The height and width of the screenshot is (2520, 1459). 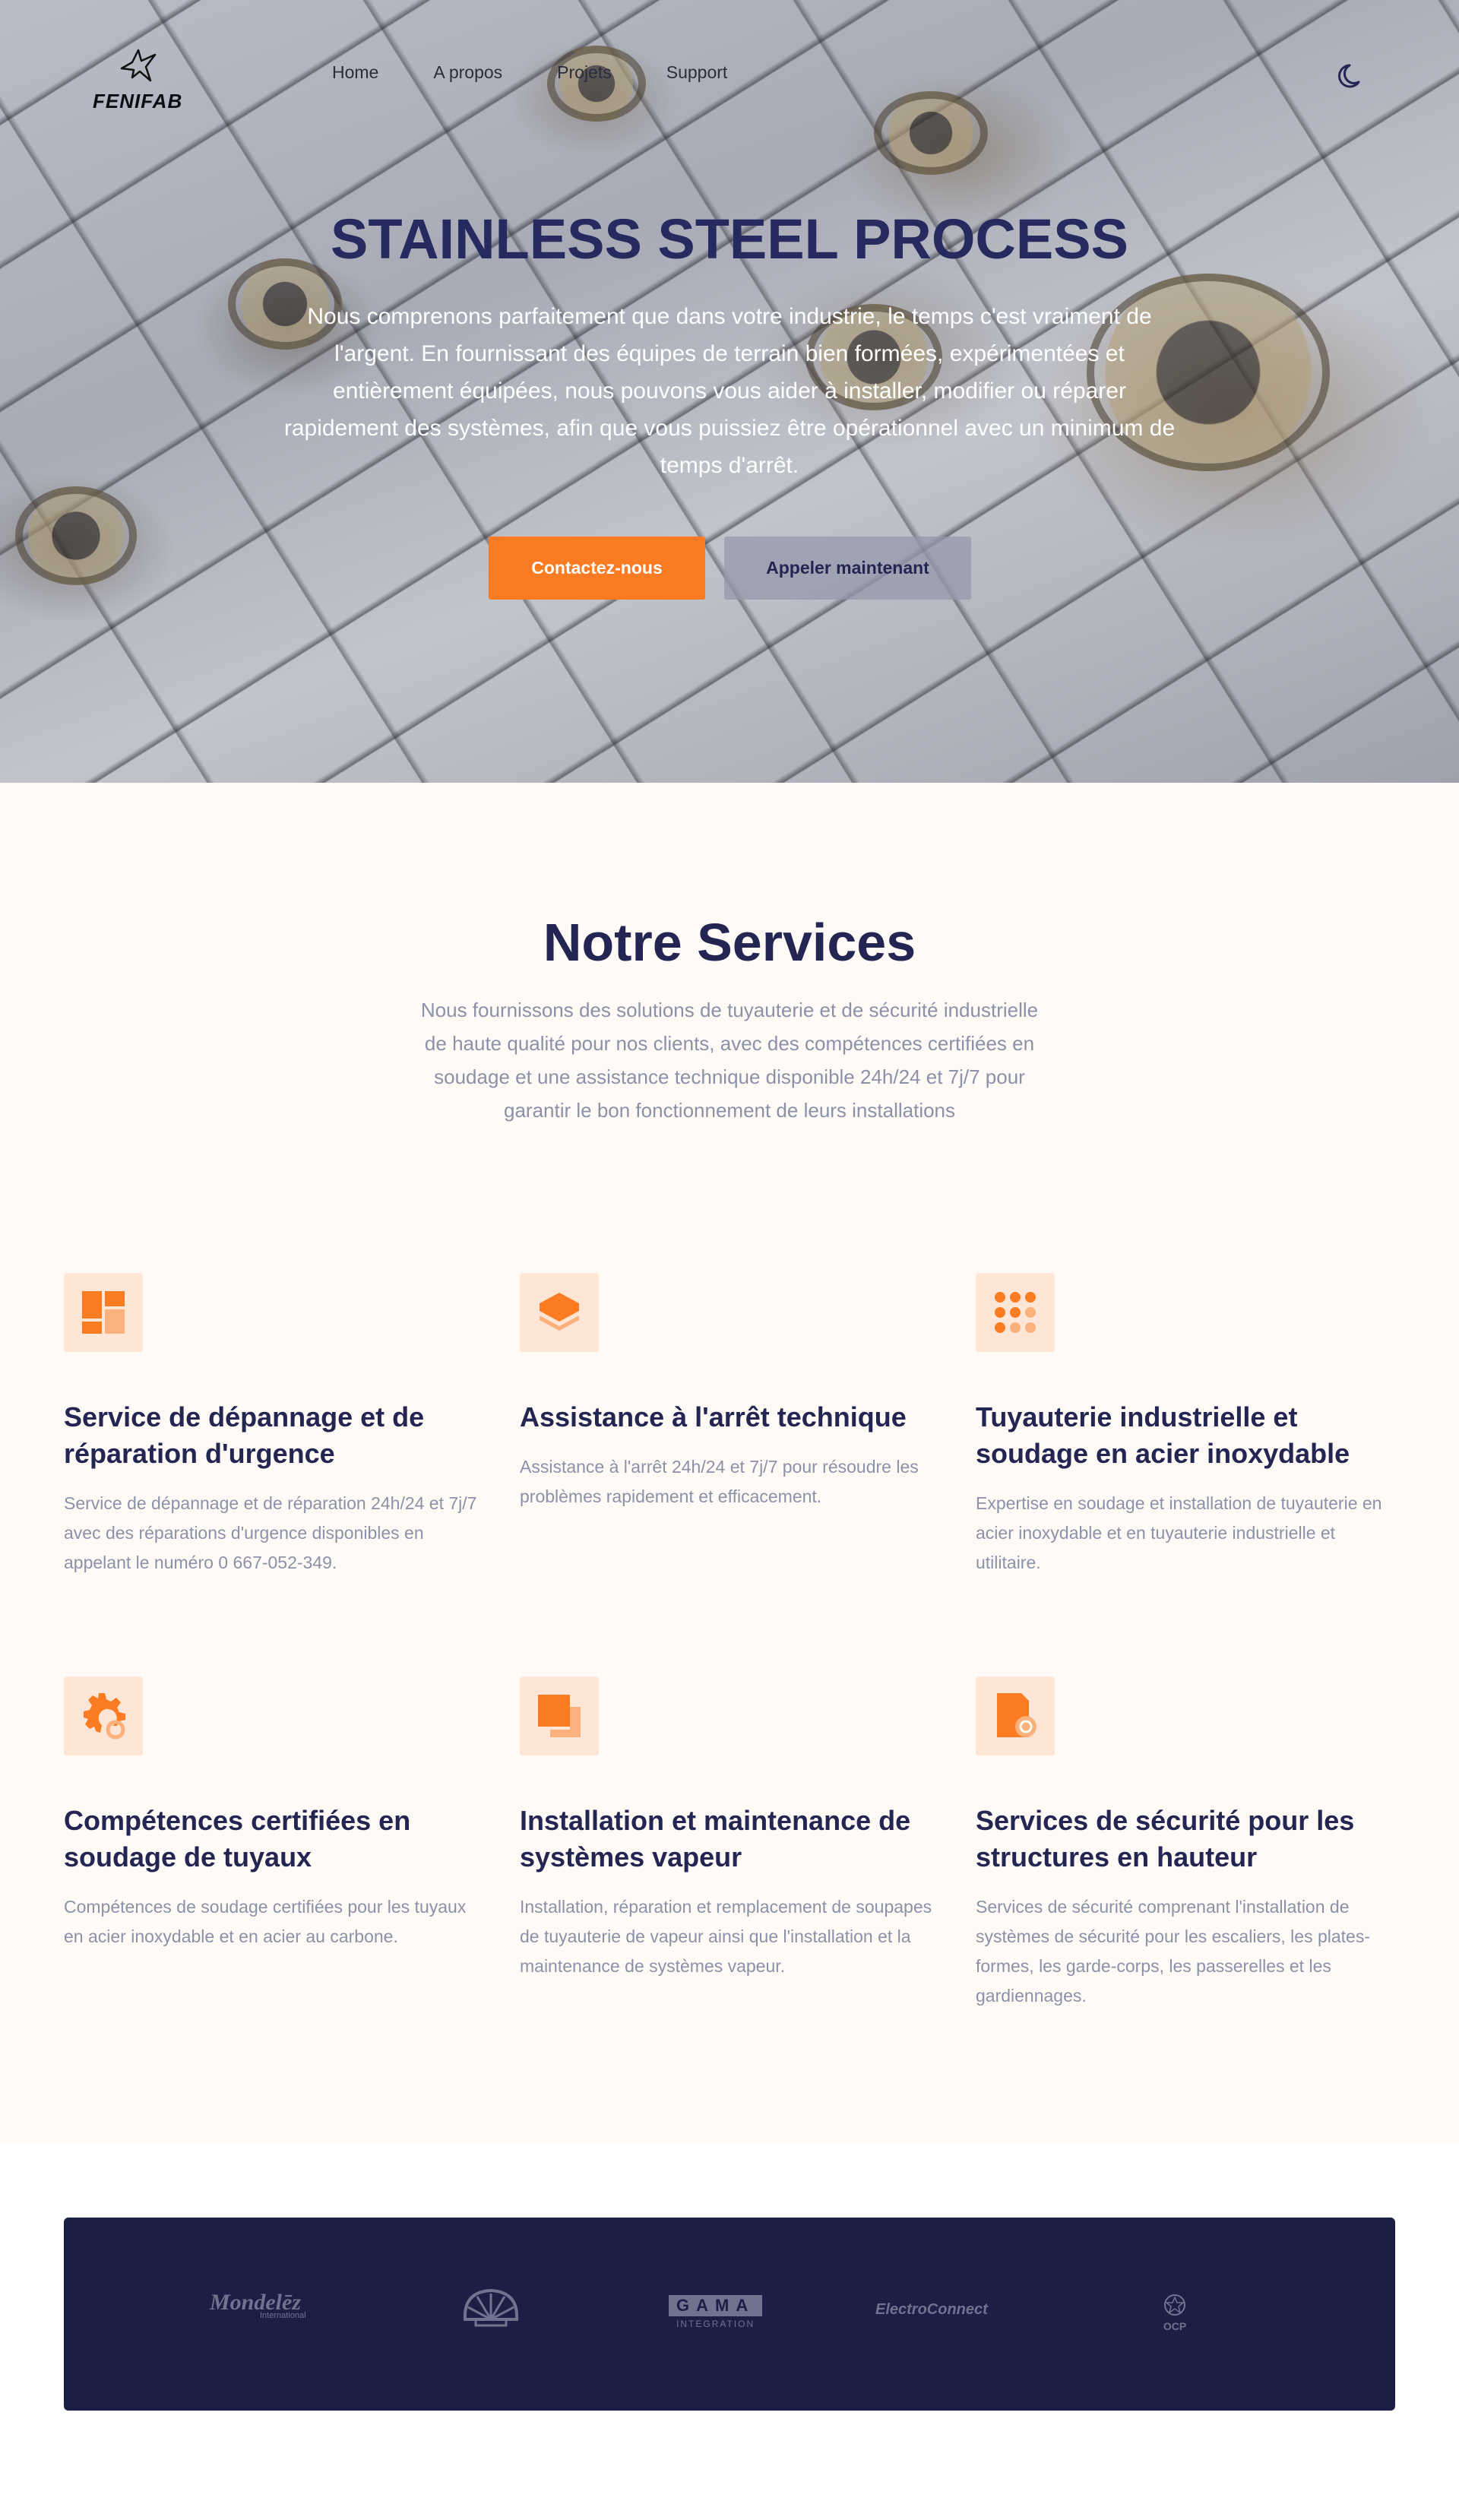 I want to click on partner-logo-gama: GAMA INTEGRATION, so click(x=716, y=2312).